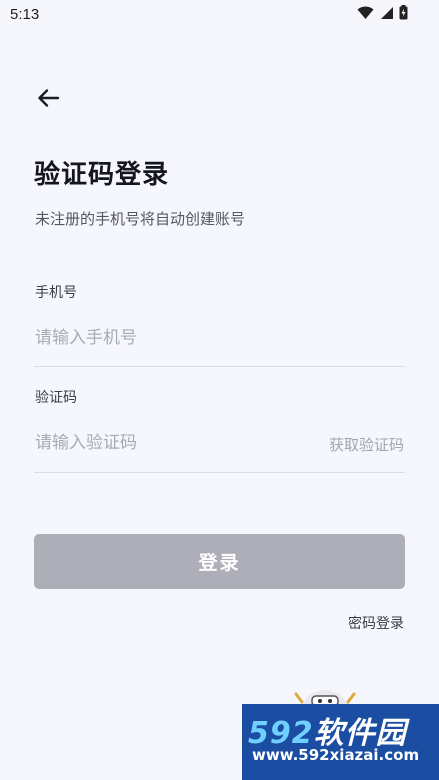 This screenshot has width=439, height=780. What do you see at coordinates (365, 12) in the screenshot?
I see `wifi-icon` at bounding box center [365, 12].